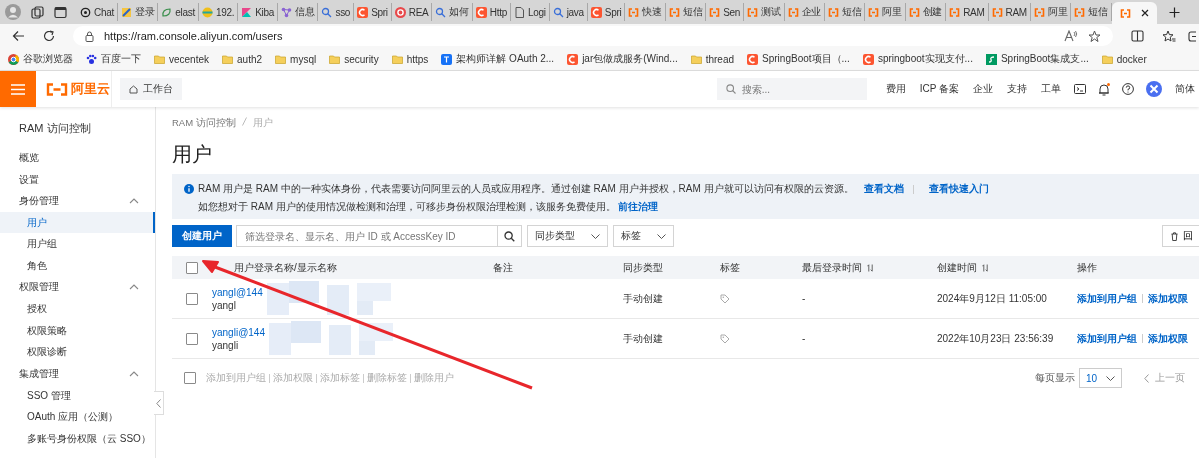  What do you see at coordinates (354, 59) in the screenshot?
I see `bookmark: security` at bounding box center [354, 59].